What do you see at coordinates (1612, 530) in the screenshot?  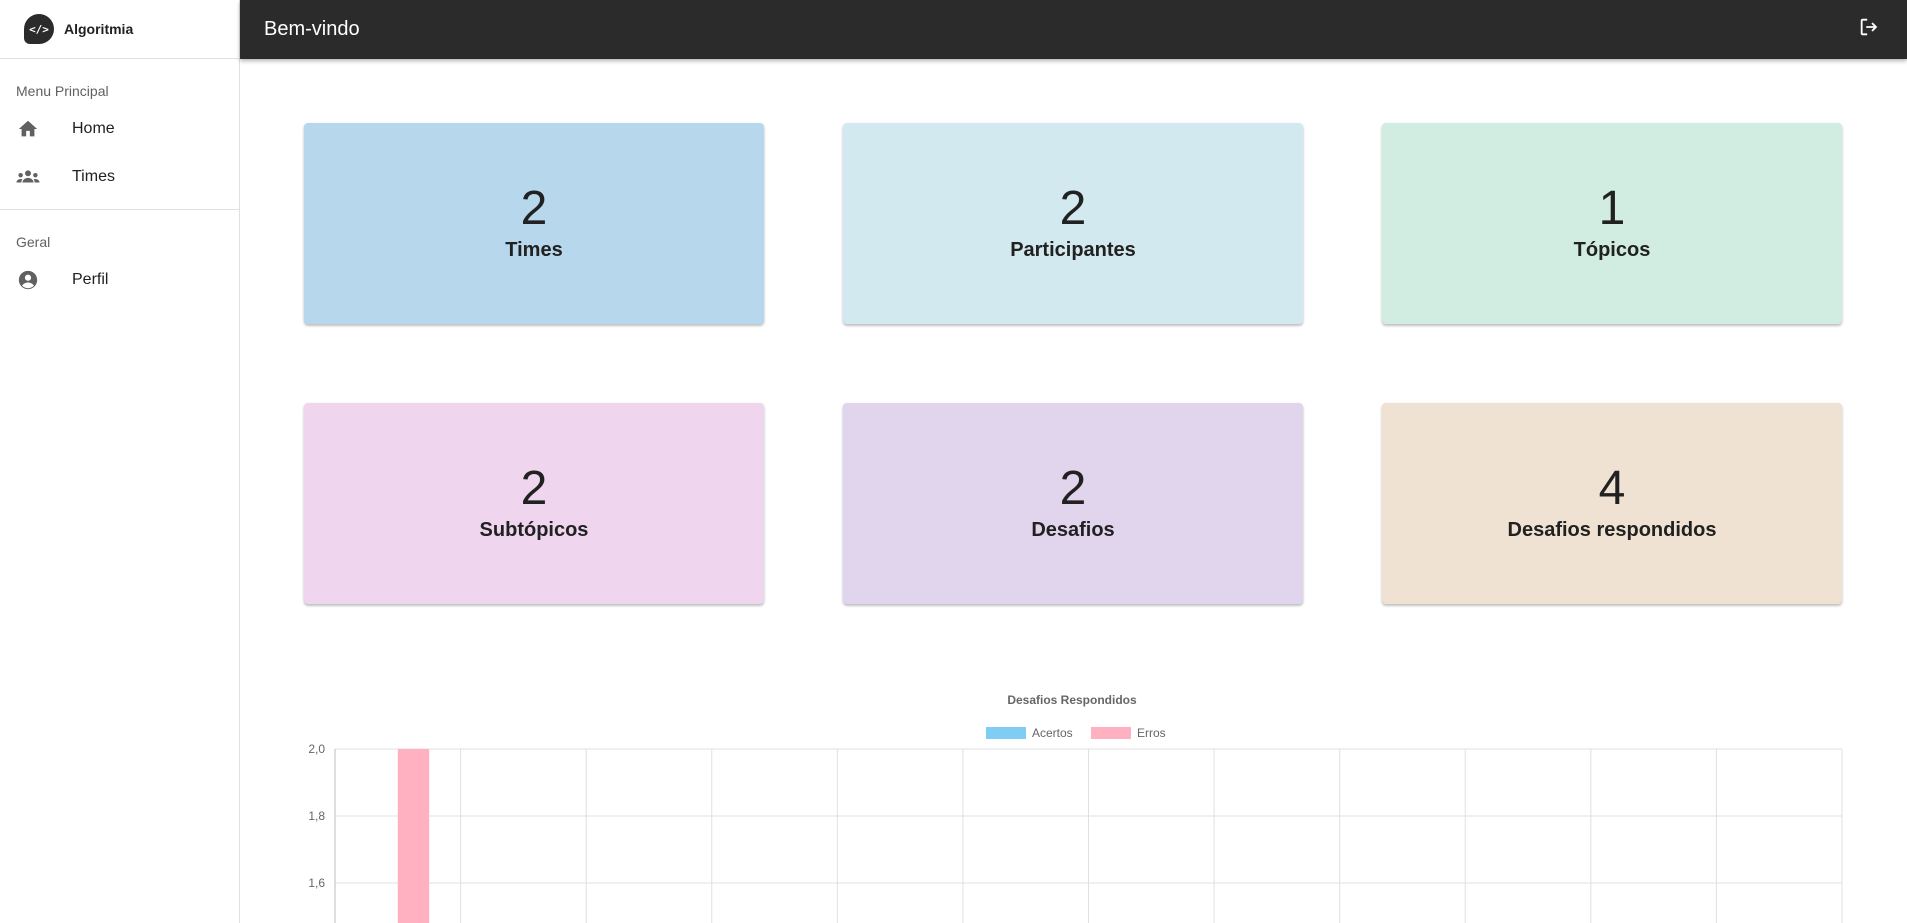 I see `stat-label: Desafios respondidos` at bounding box center [1612, 530].